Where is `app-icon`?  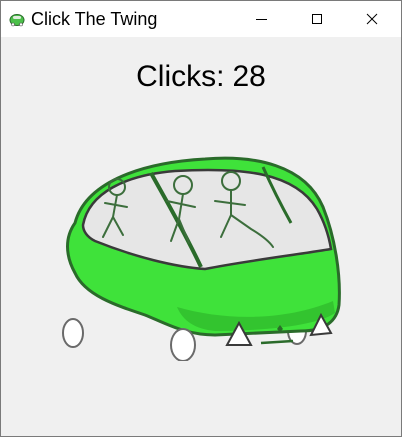 app-icon is located at coordinates (17, 20).